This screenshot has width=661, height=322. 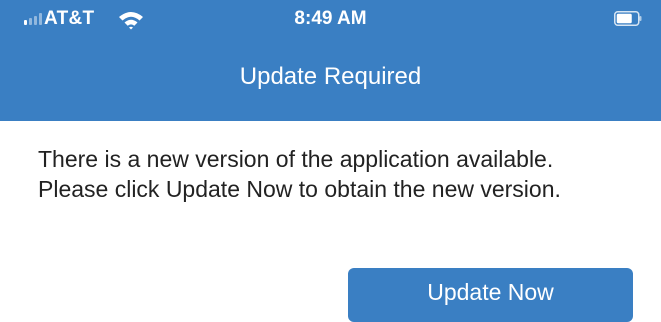 I want to click on update-now-button: Update Now, so click(x=490, y=295).